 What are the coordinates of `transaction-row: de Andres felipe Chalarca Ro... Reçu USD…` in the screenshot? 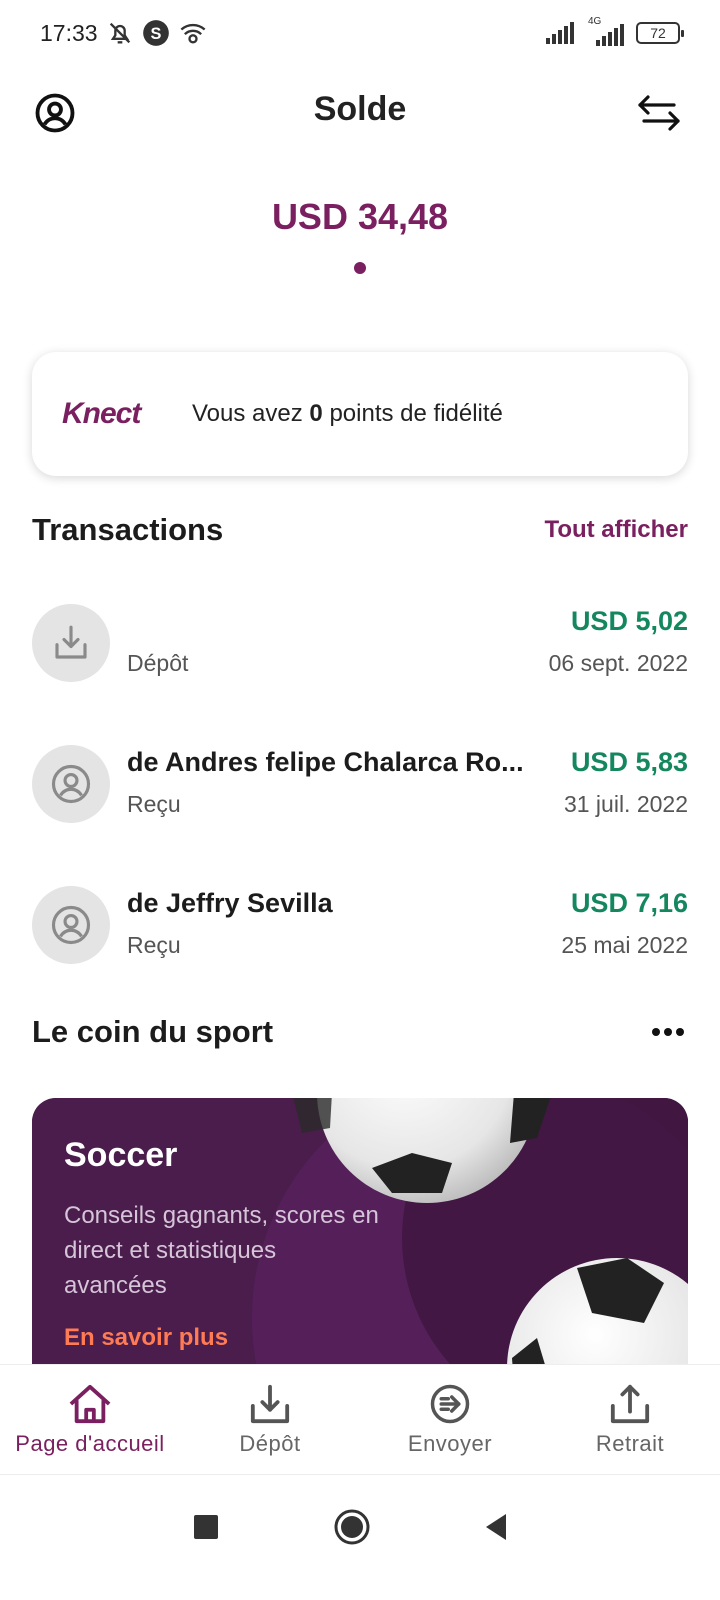 It's located at (360, 785).